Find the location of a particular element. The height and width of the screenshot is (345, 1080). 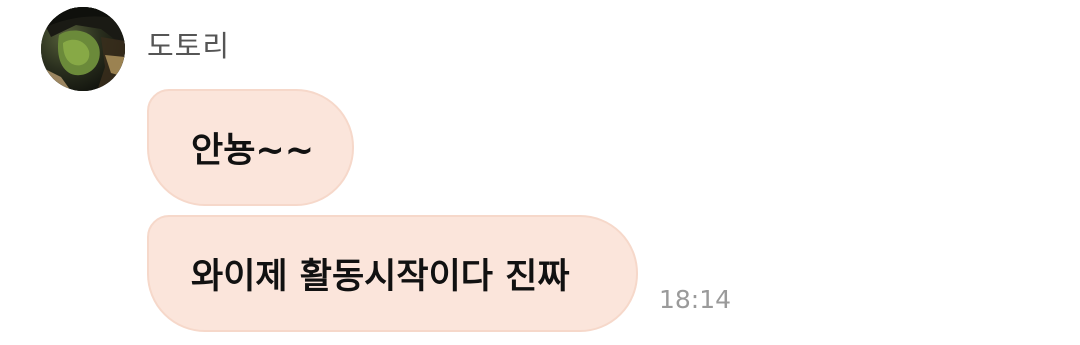

sender-name: 도토리 is located at coordinates (189, 46).